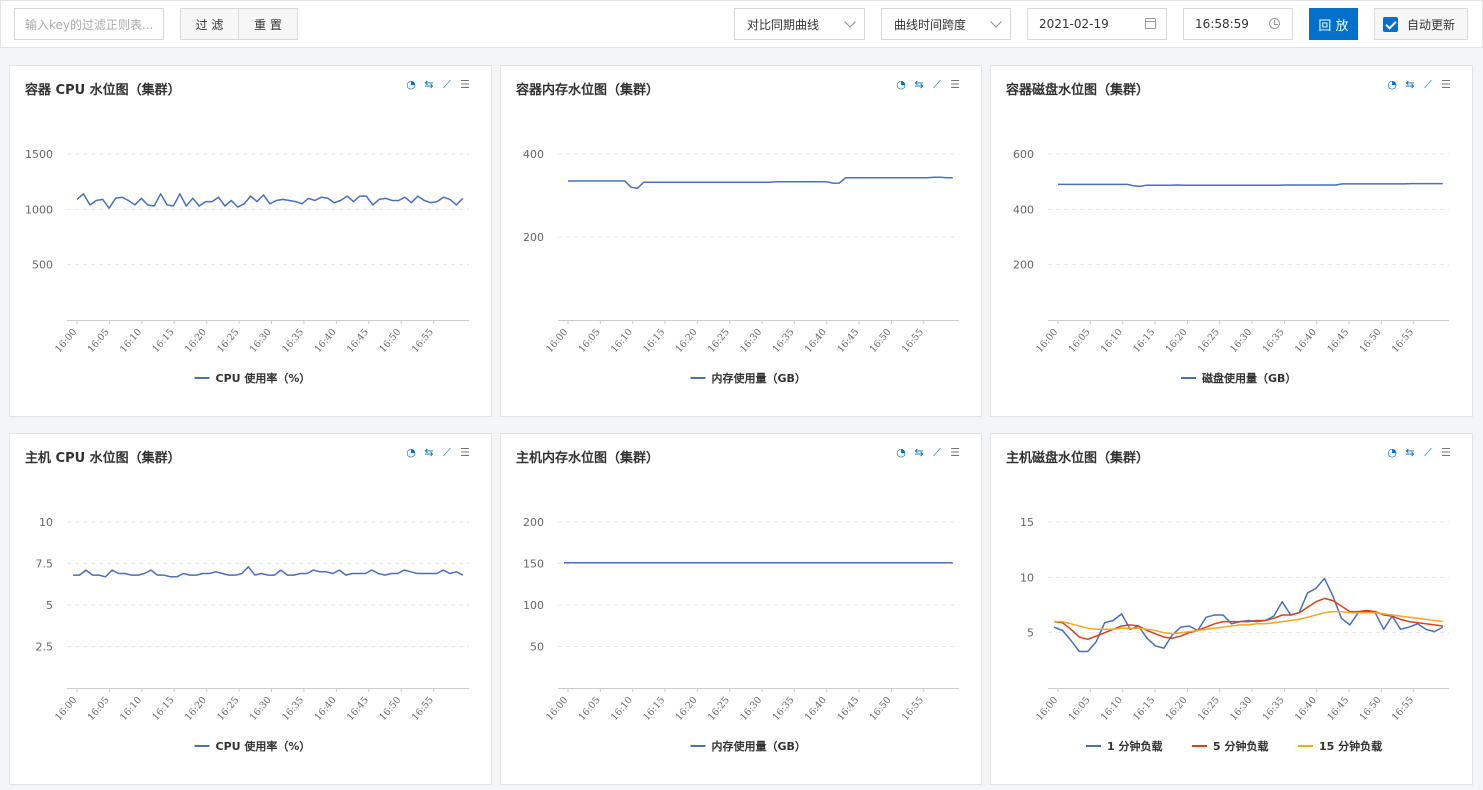 The width and height of the screenshot is (1483, 790). I want to click on playback-button-label: 回 放, so click(1333, 26).